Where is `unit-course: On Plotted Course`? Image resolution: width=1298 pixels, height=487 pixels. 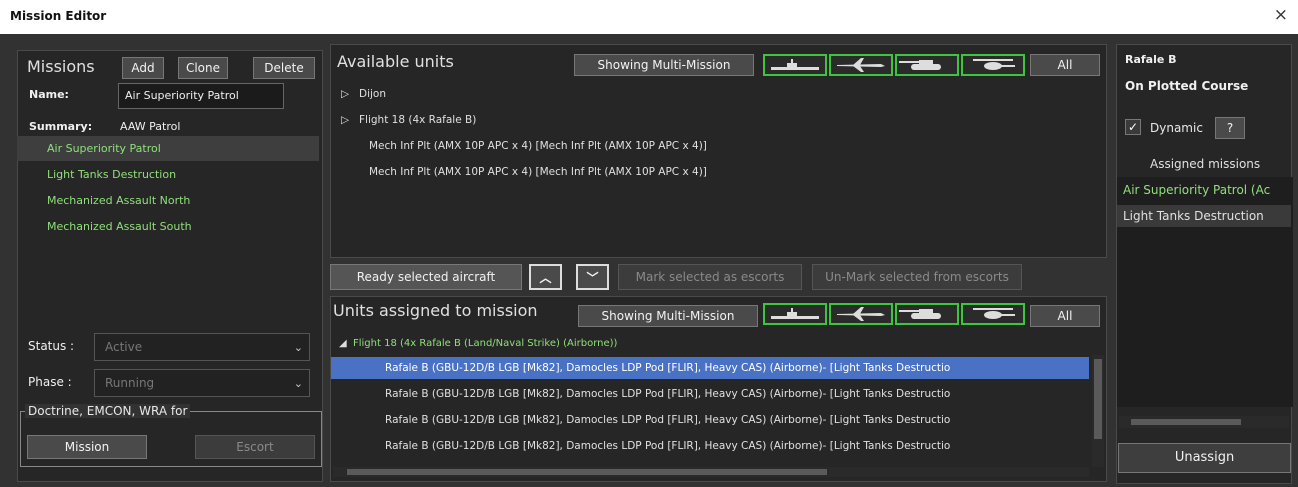
unit-course: On Plotted Course is located at coordinates (1187, 86).